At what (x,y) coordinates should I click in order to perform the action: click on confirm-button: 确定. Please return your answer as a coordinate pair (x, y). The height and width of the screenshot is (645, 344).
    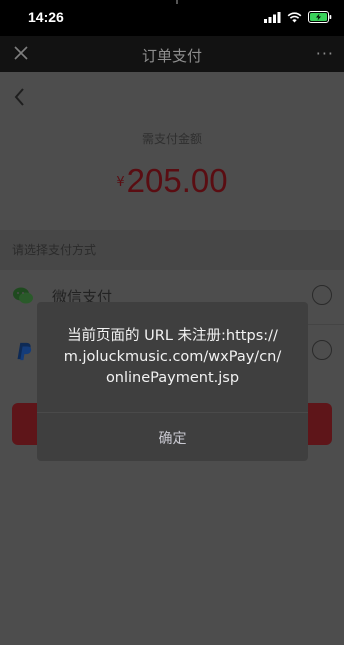
    Looking at the image, I should click on (172, 439).